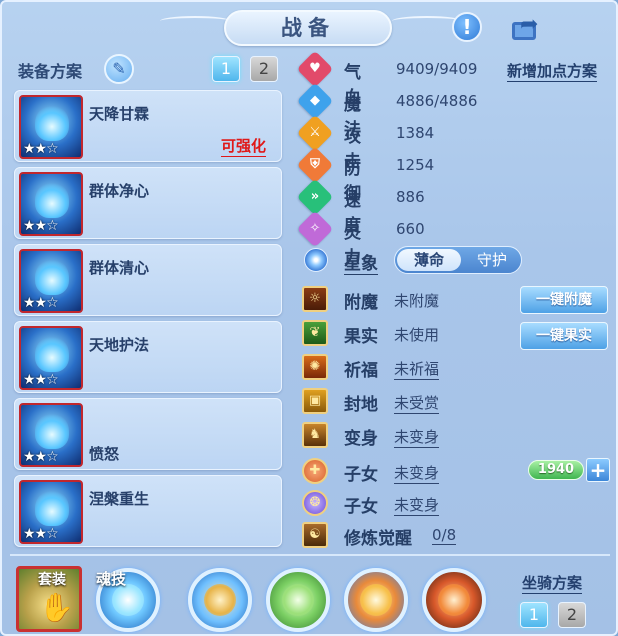  What do you see at coordinates (148, 357) in the screenshot?
I see `skill-card-4: ★★☆ 天地护法` at bounding box center [148, 357].